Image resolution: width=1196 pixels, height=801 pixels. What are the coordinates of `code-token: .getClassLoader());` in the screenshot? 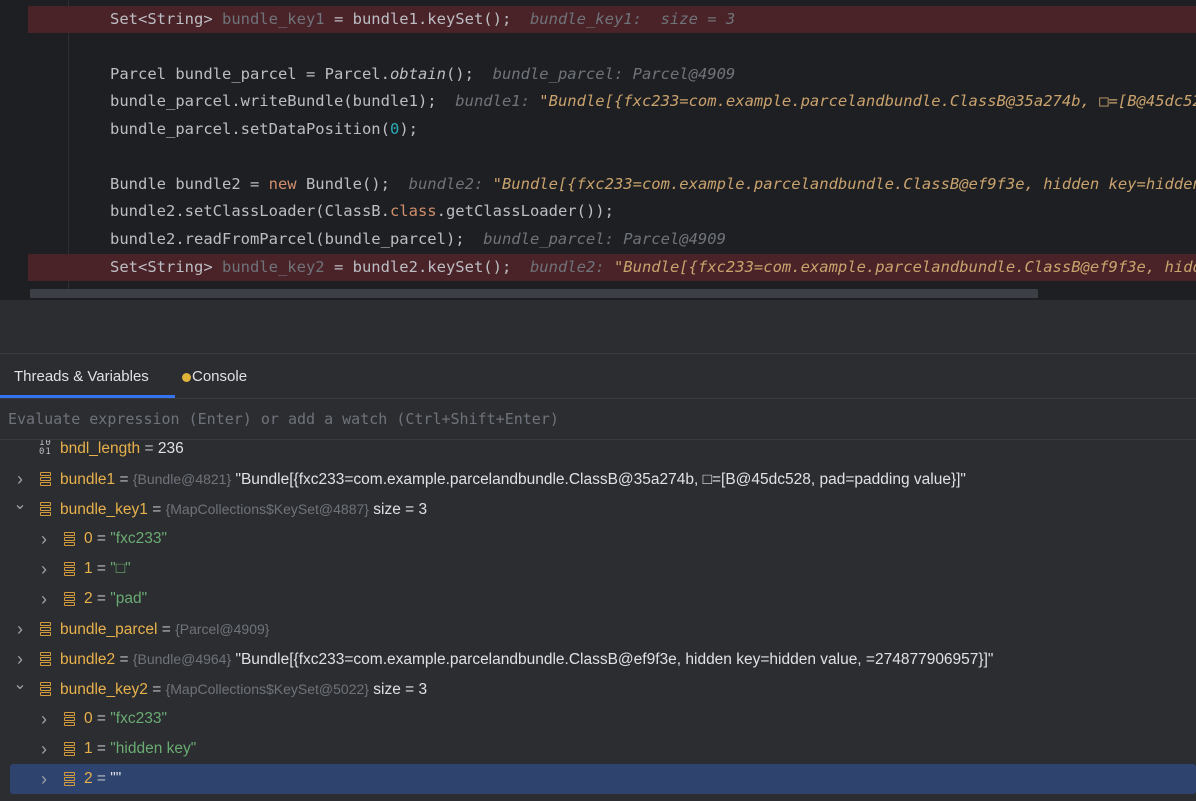 It's located at (525, 211).